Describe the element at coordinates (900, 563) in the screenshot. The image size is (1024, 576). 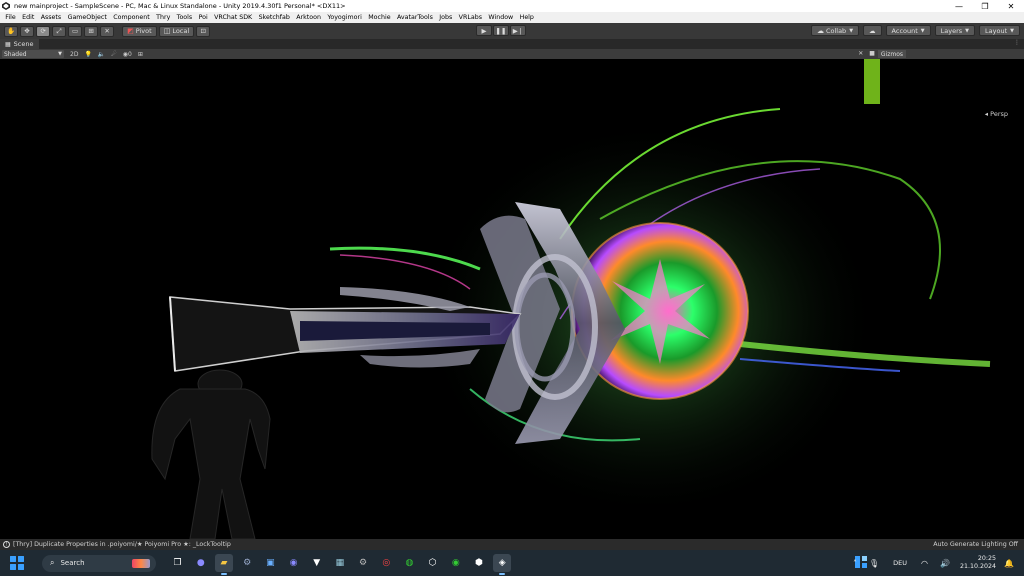
I see `language-indicator: DEU` at that location.